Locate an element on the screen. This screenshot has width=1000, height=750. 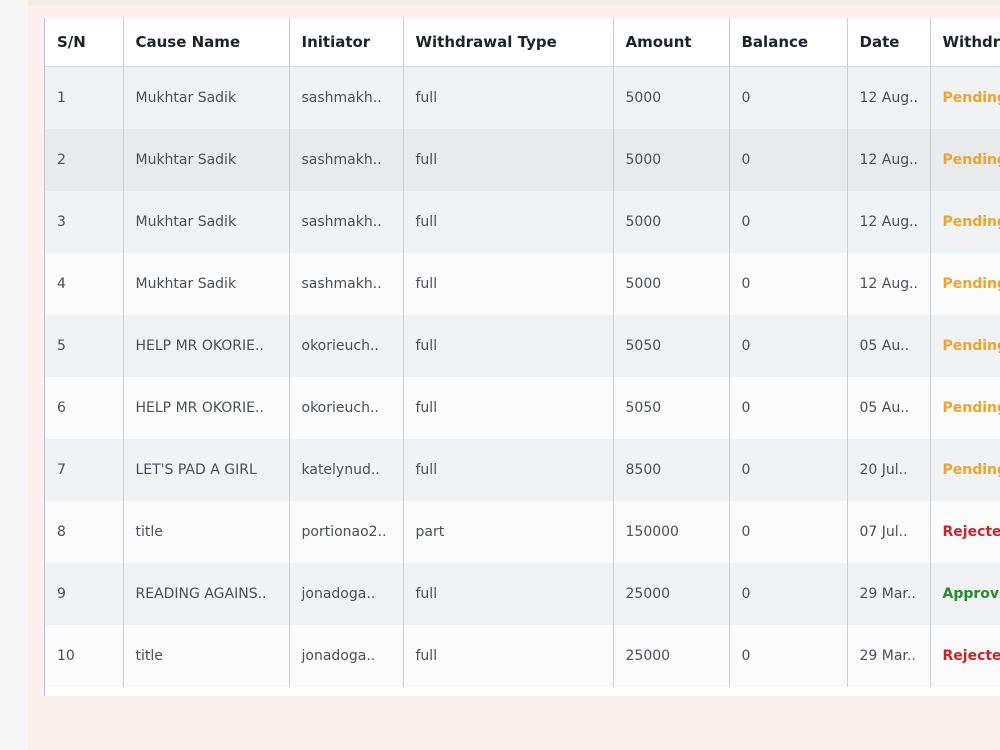
column-header-withdrawal-type: Withdrawal Type is located at coordinates (508, 42).